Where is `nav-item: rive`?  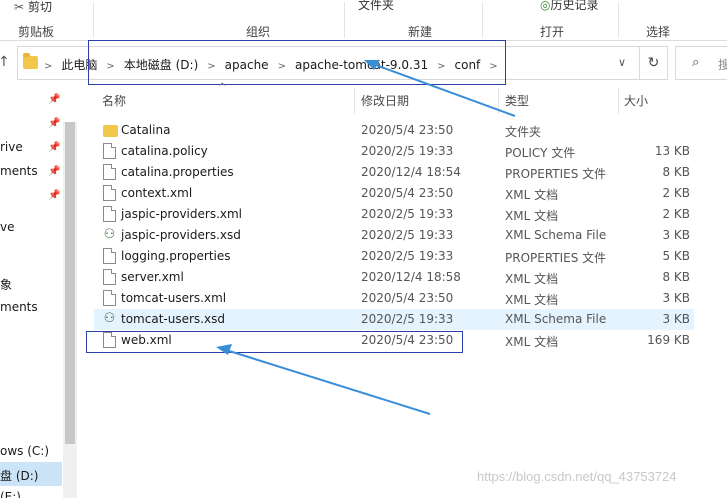
nav-item: rive is located at coordinates (11, 147).